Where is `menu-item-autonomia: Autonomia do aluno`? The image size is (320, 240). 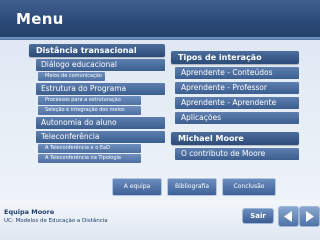 menu-item-autonomia: Autonomia do aluno is located at coordinates (100, 123).